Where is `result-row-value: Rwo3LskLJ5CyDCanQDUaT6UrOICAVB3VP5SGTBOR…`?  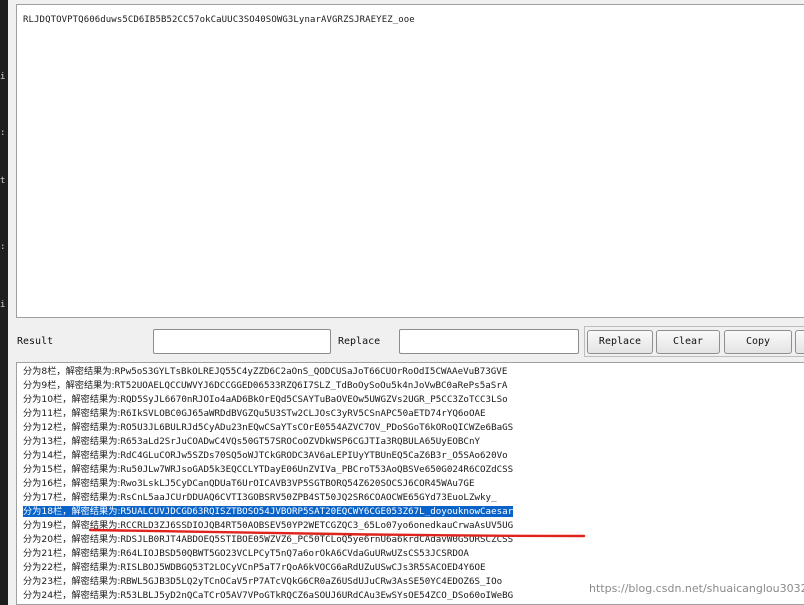 result-row-value: Rwo3LskLJ5CyDCanQDUaT6UrOICAVB3VP5SGTBOR… is located at coordinates (297, 483).